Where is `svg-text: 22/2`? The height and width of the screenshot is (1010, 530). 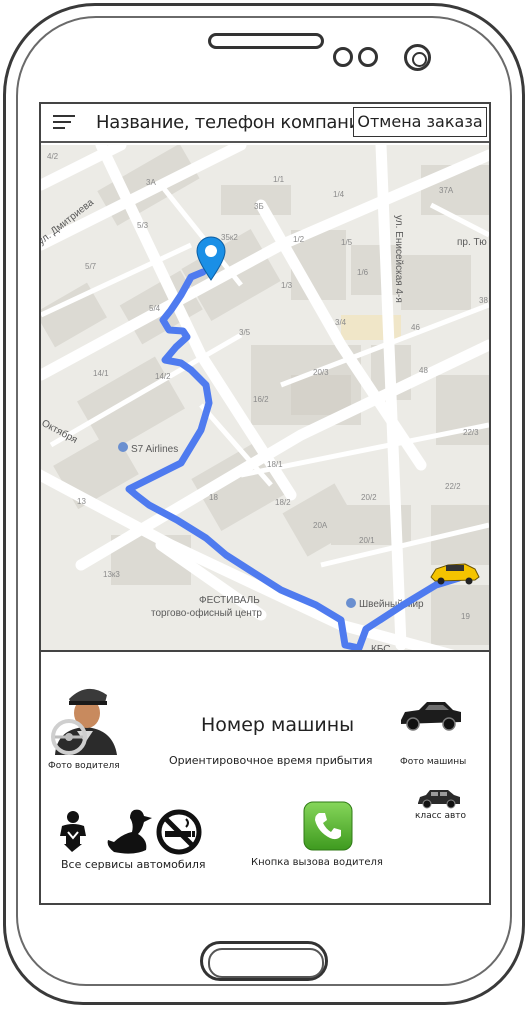
svg-text: 22/2 is located at coordinates (453, 486).